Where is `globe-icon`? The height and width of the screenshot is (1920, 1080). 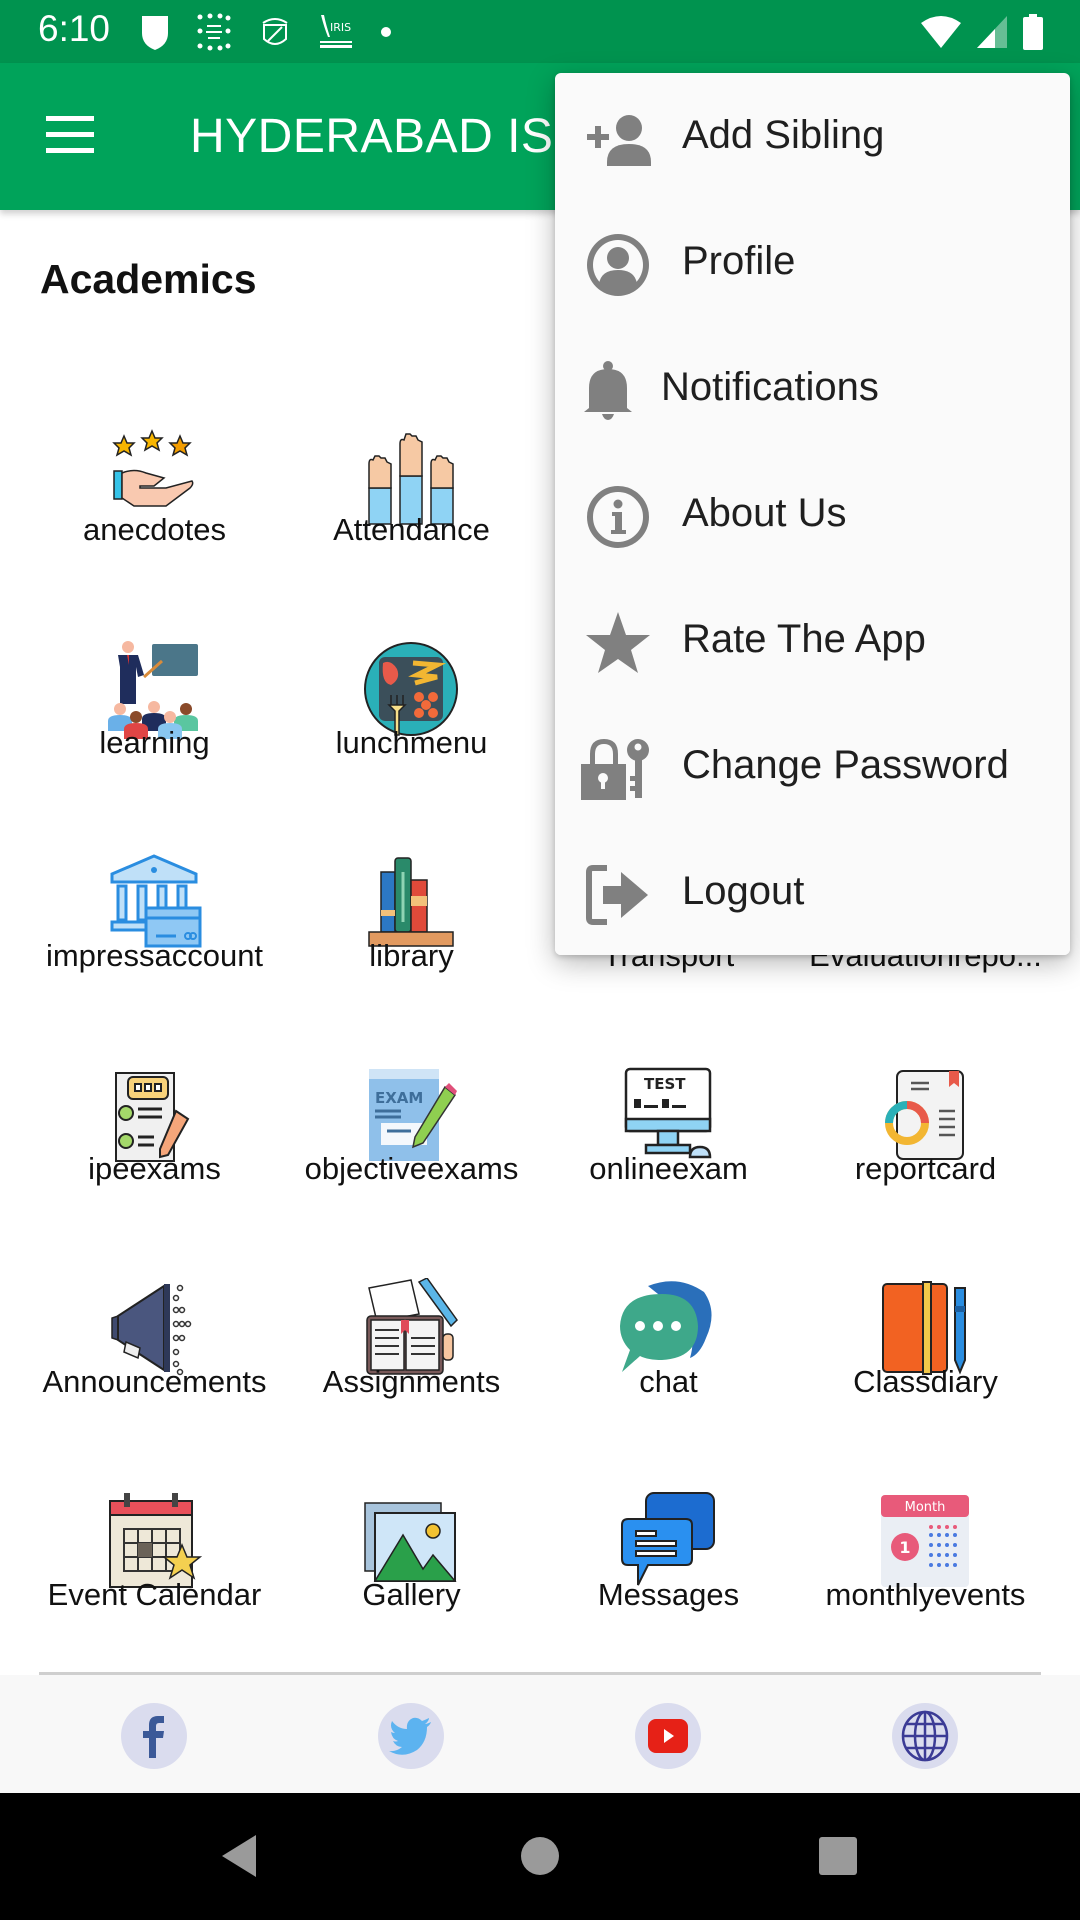
globe-icon is located at coordinates (925, 1736).